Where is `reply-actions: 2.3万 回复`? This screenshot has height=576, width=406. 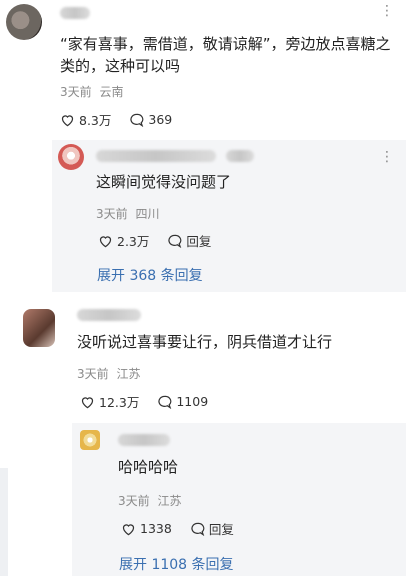
reply-actions: 2.3万 回复 is located at coordinates (163, 240).